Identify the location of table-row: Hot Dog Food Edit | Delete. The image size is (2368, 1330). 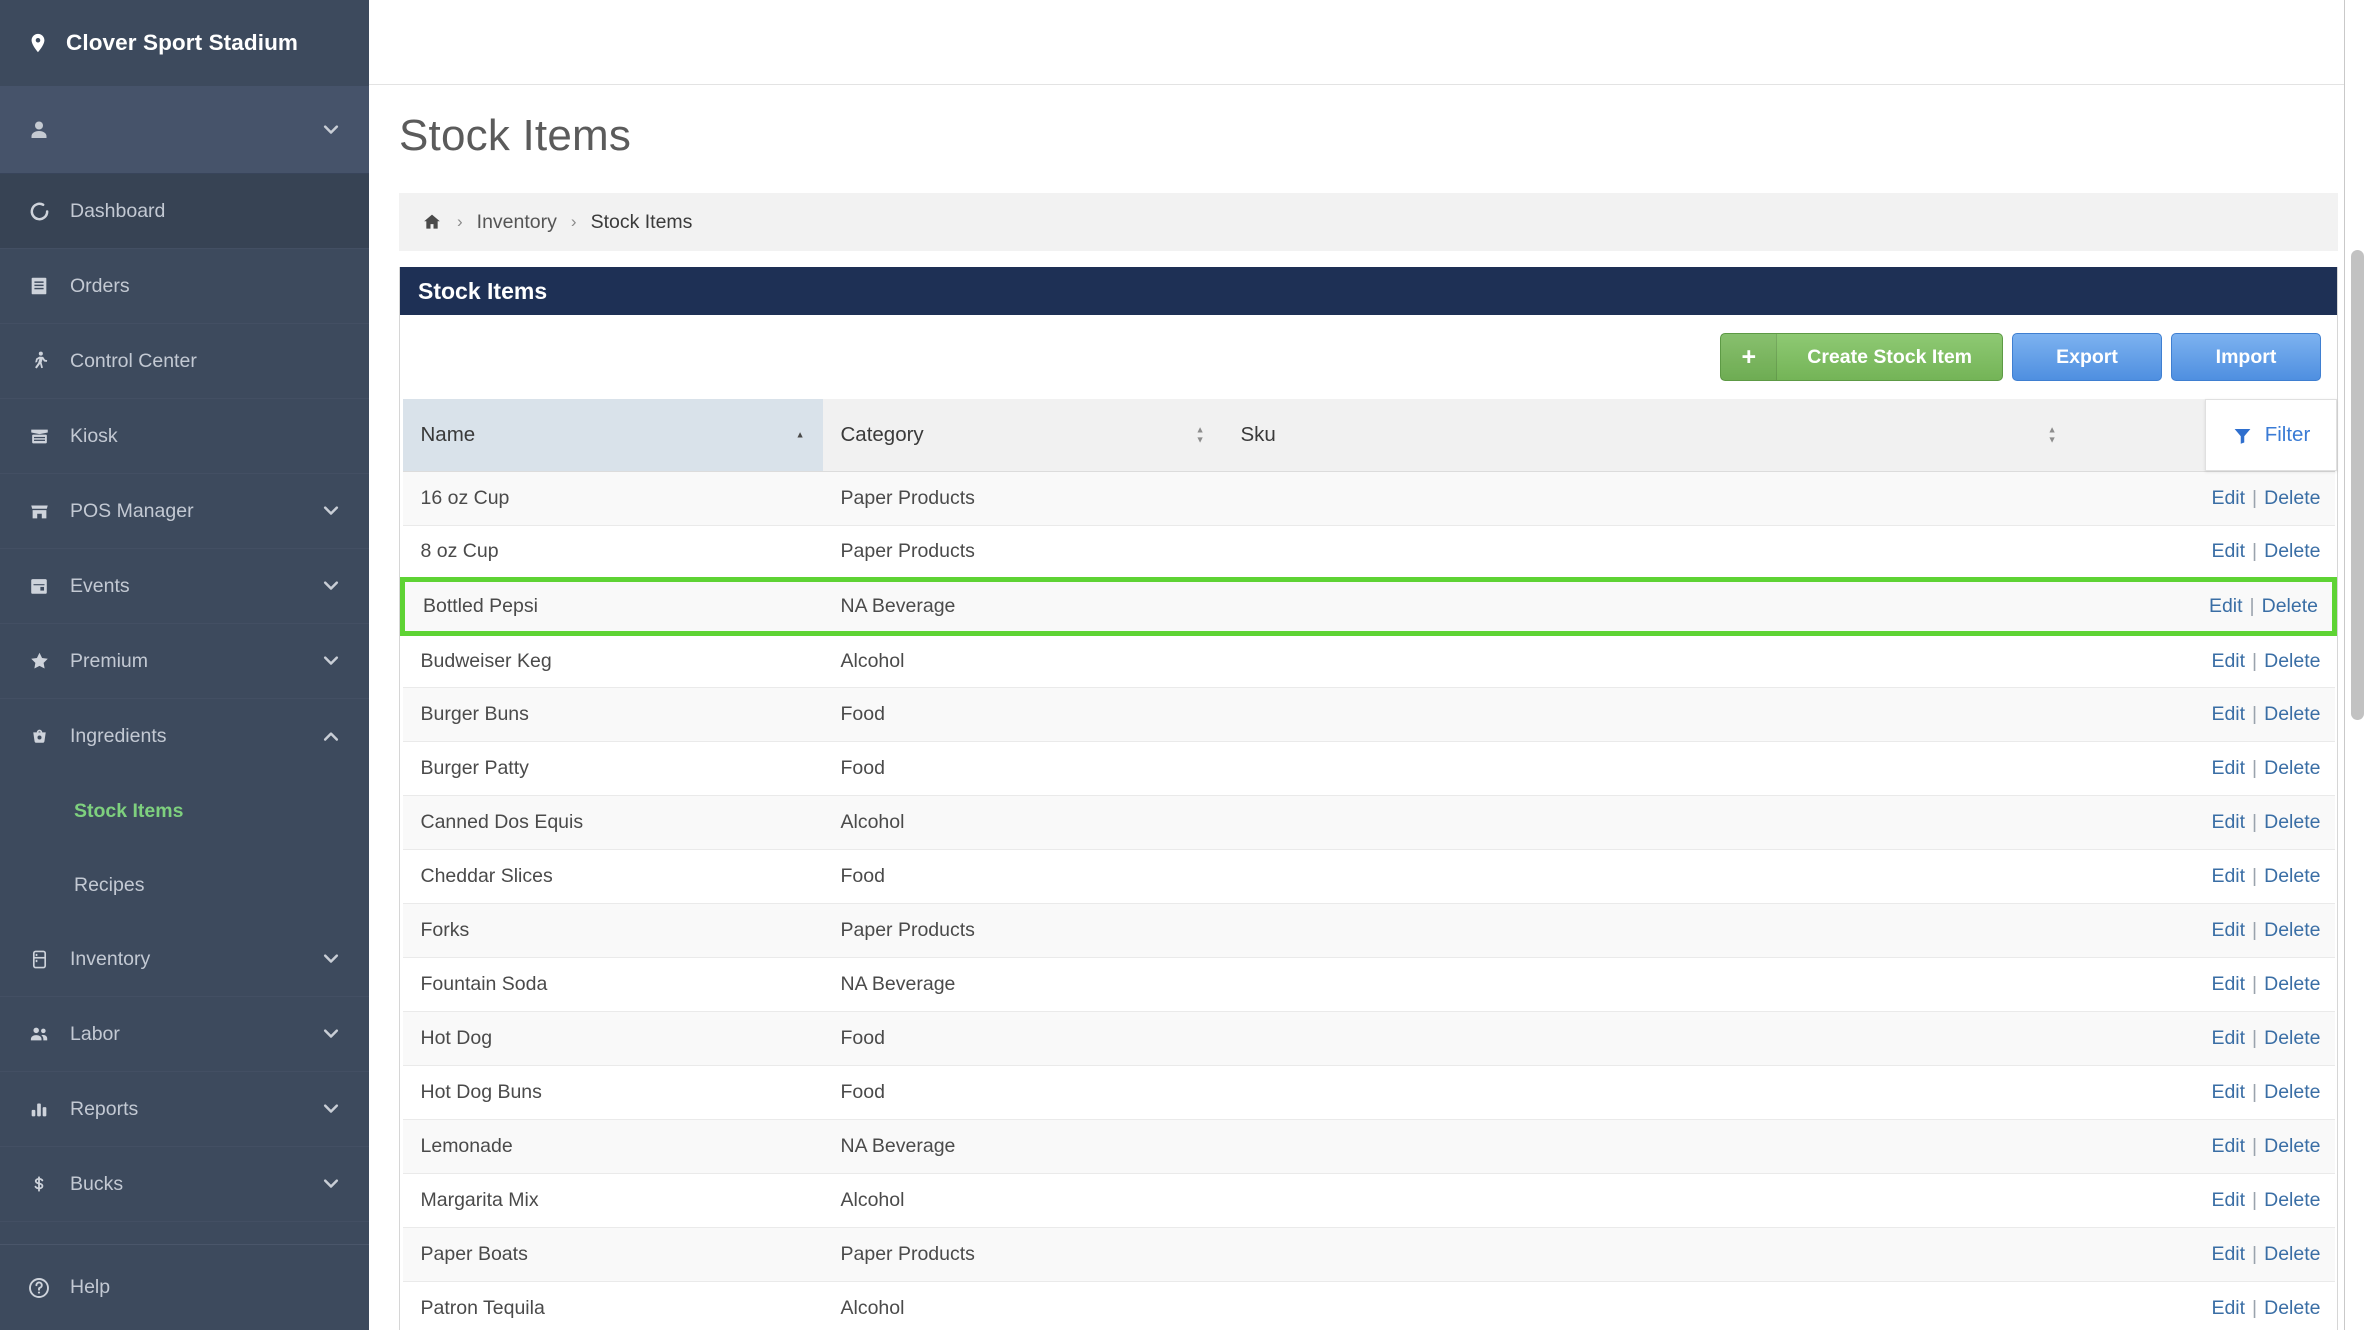
(1368, 1038).